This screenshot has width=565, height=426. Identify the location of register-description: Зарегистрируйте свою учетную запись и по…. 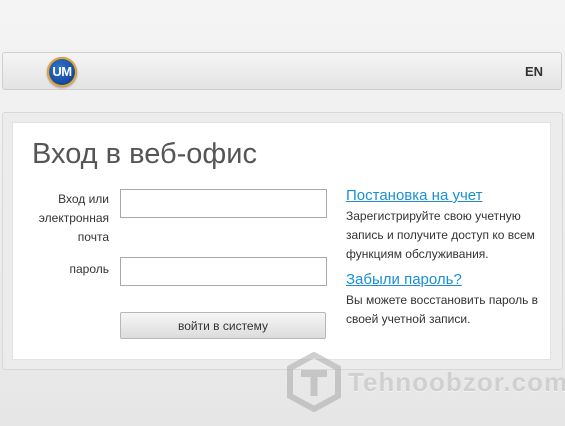
(440, 235).